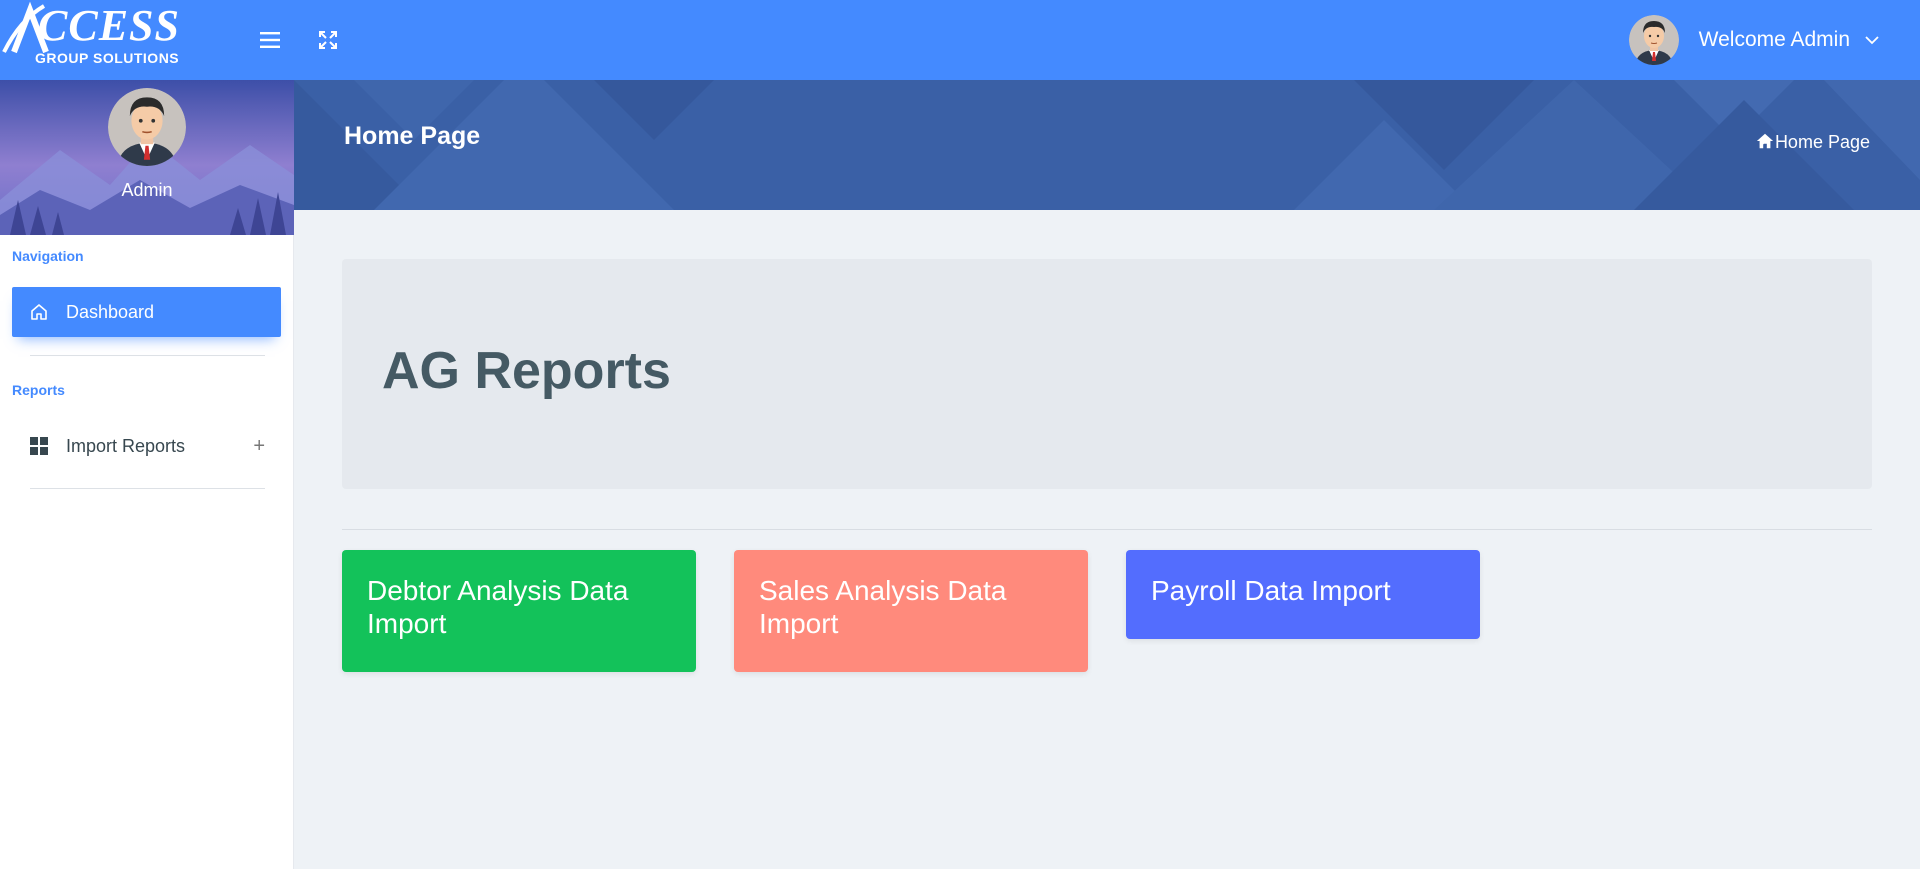  I want to click on expand-plus-icon: +, so click(259, 446).